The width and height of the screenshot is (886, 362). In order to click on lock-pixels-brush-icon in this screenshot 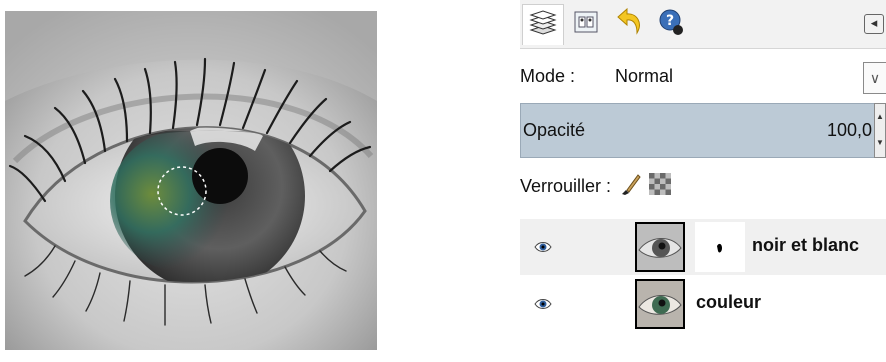, I will do `click(630, 184)`.